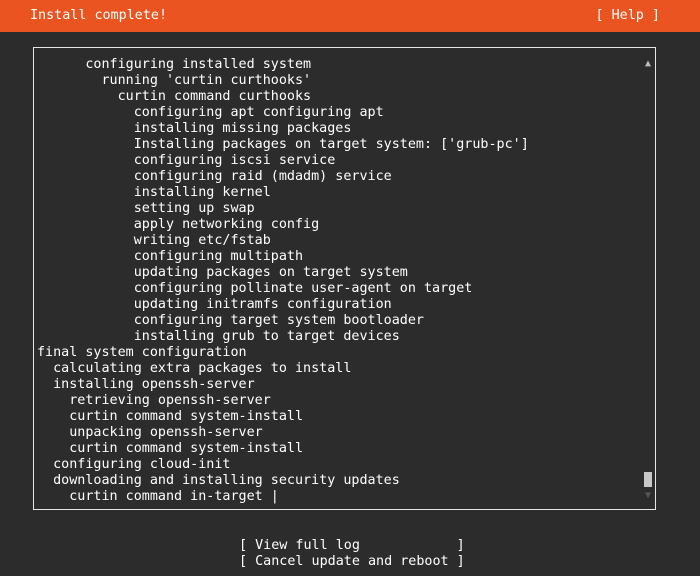  What do you see at coordinates (648, 64) in the screenshot?
I see `scroll-up-arrow-icon: ▲` at bounding box center [648, 64].